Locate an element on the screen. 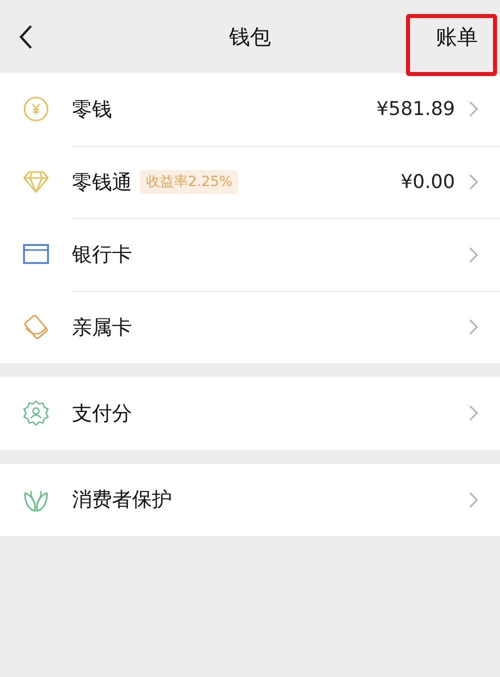  yuan-coin-icon is located at coordinates (36, 109).